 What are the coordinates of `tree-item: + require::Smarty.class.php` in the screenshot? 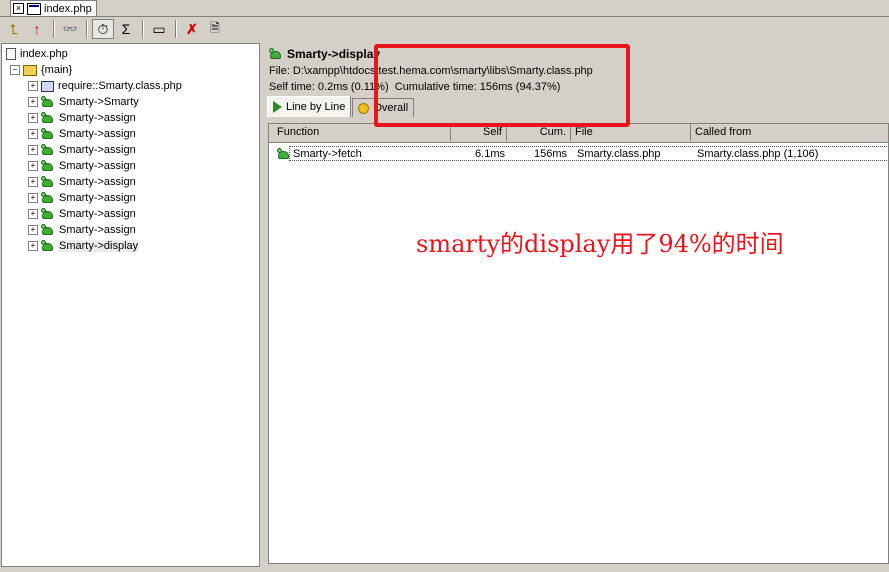 It's located at (105, 86).